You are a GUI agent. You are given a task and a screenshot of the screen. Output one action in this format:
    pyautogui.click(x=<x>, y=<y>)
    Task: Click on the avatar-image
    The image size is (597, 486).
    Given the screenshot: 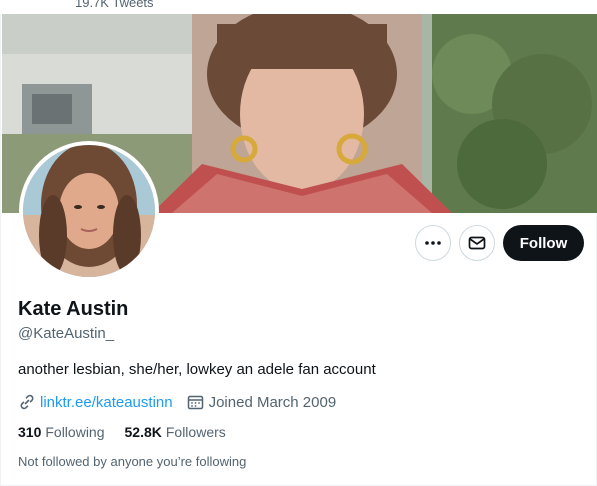 What is the action you would take?
    pyautogui.click(x=89, y=211)
    